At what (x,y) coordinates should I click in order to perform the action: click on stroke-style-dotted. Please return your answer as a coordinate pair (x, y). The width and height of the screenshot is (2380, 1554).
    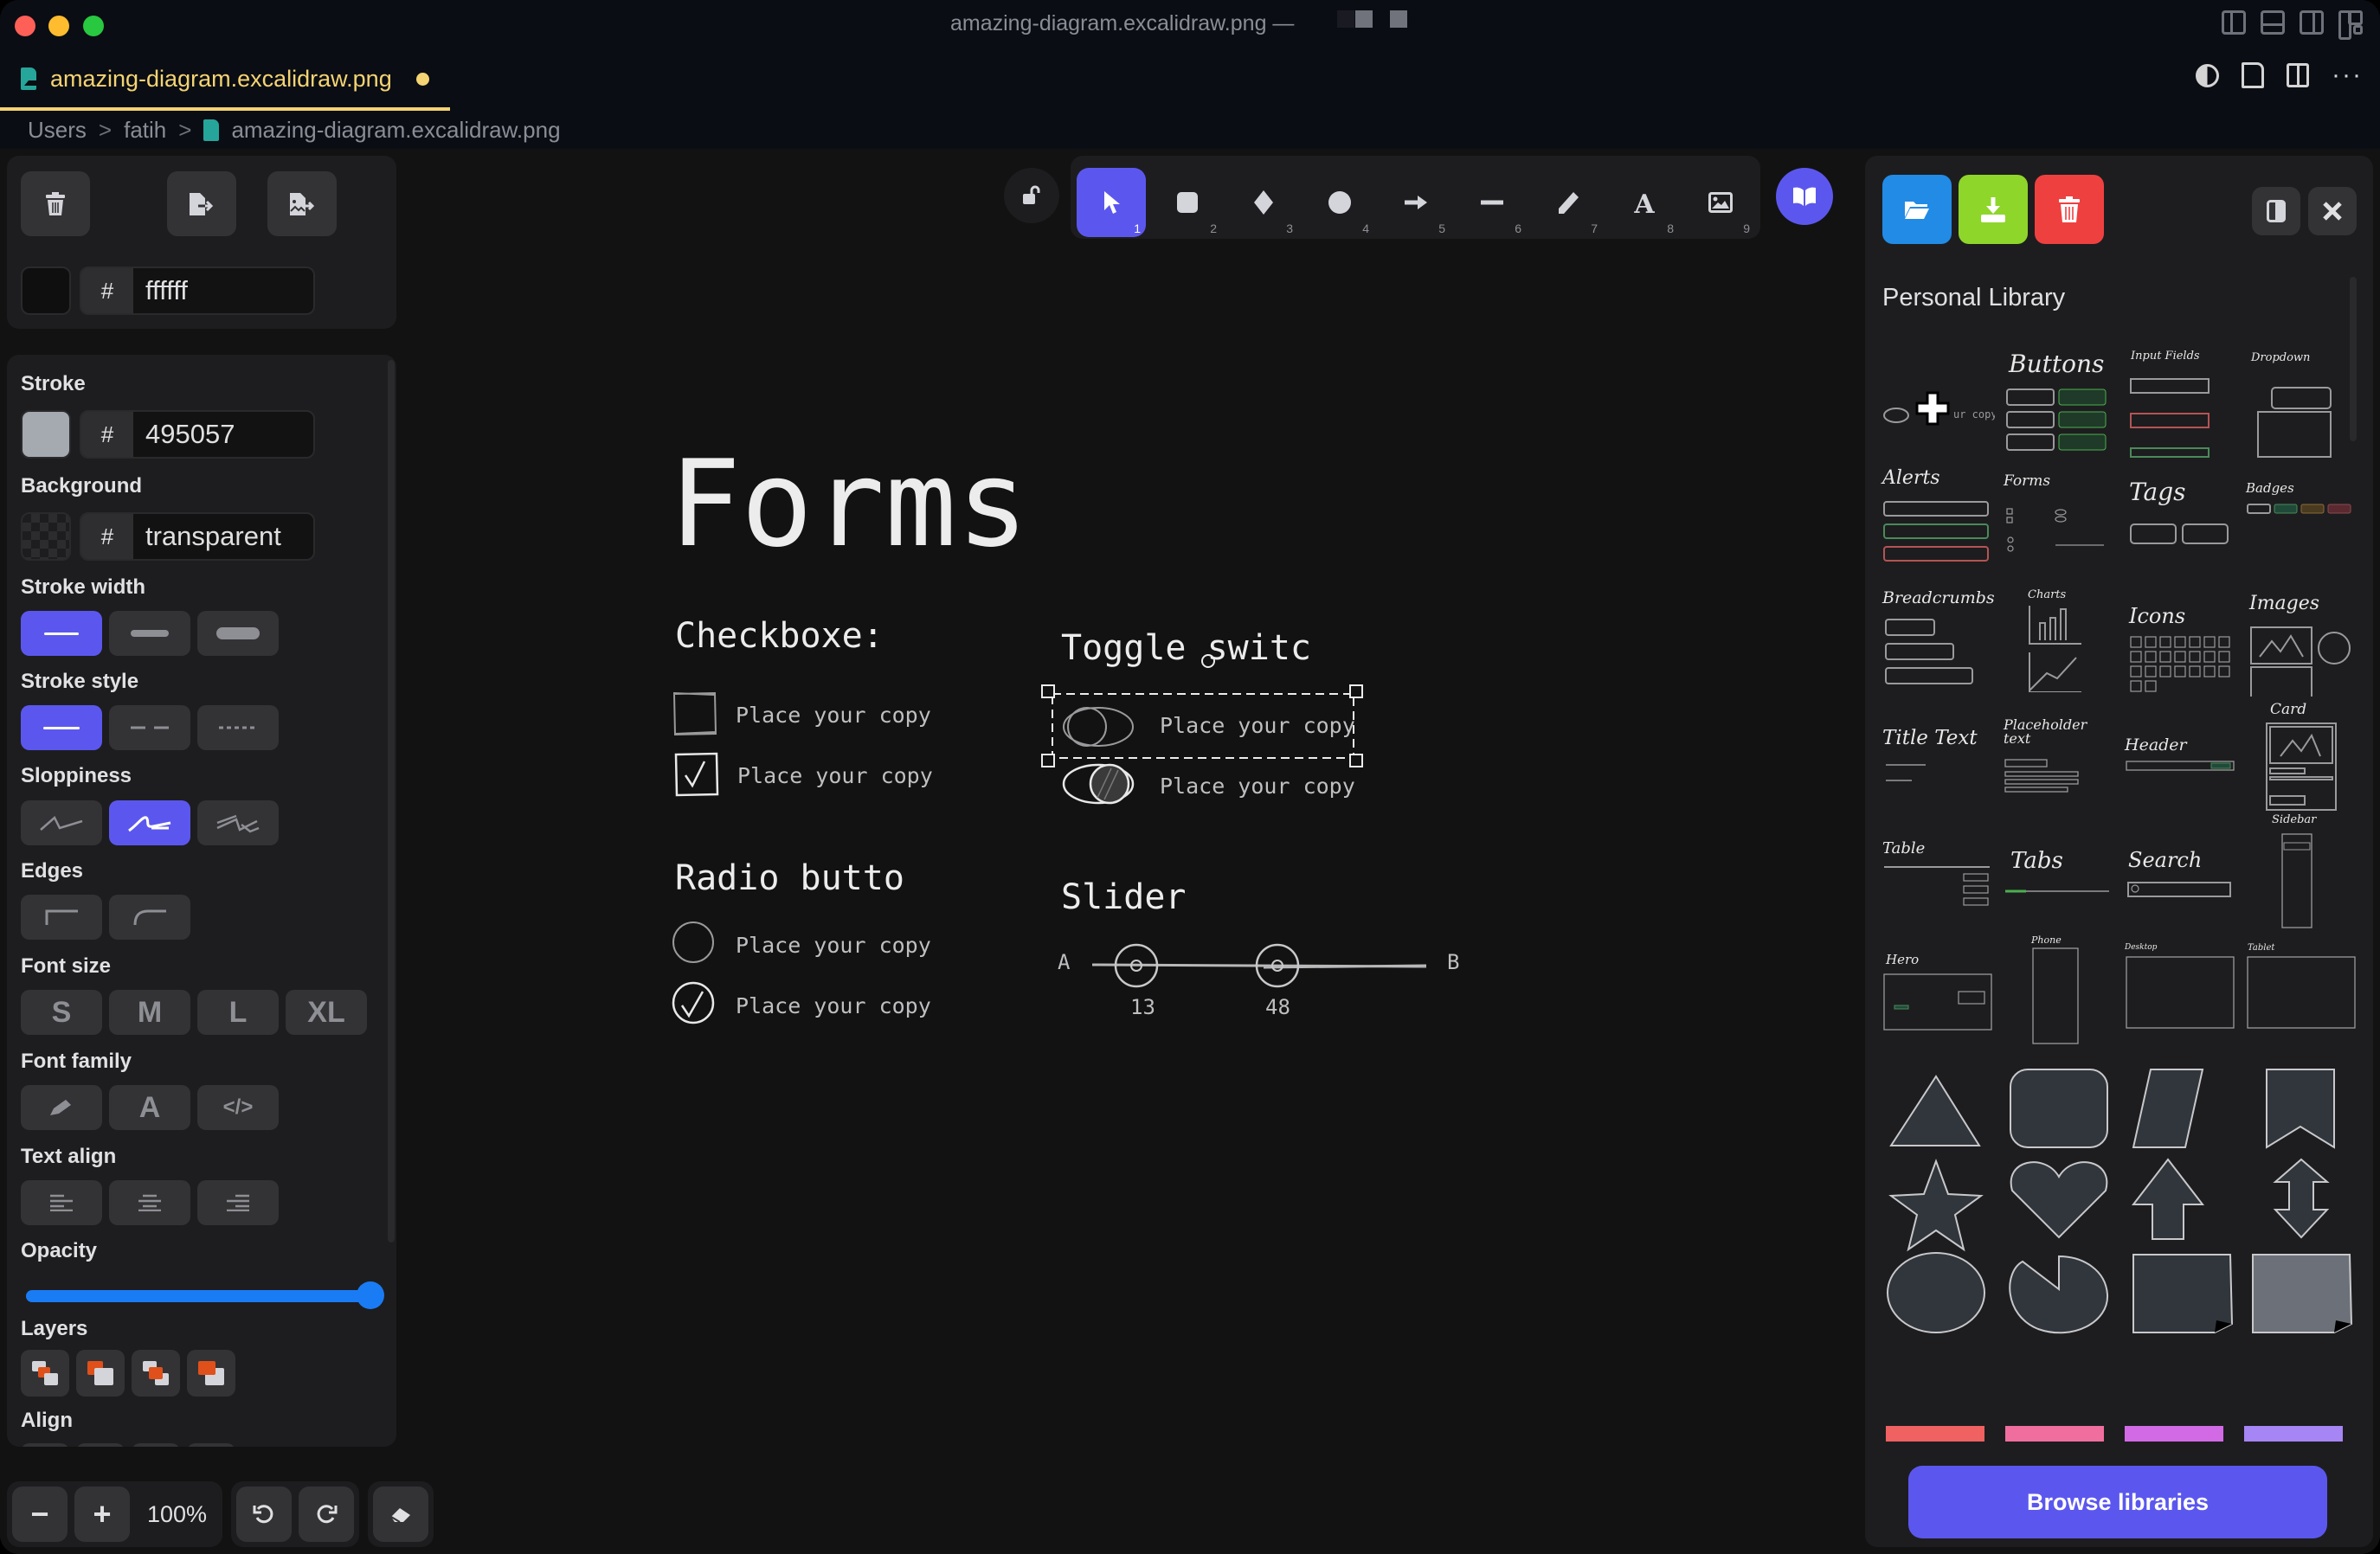
    Looking at the image, I should click on (238, 727).